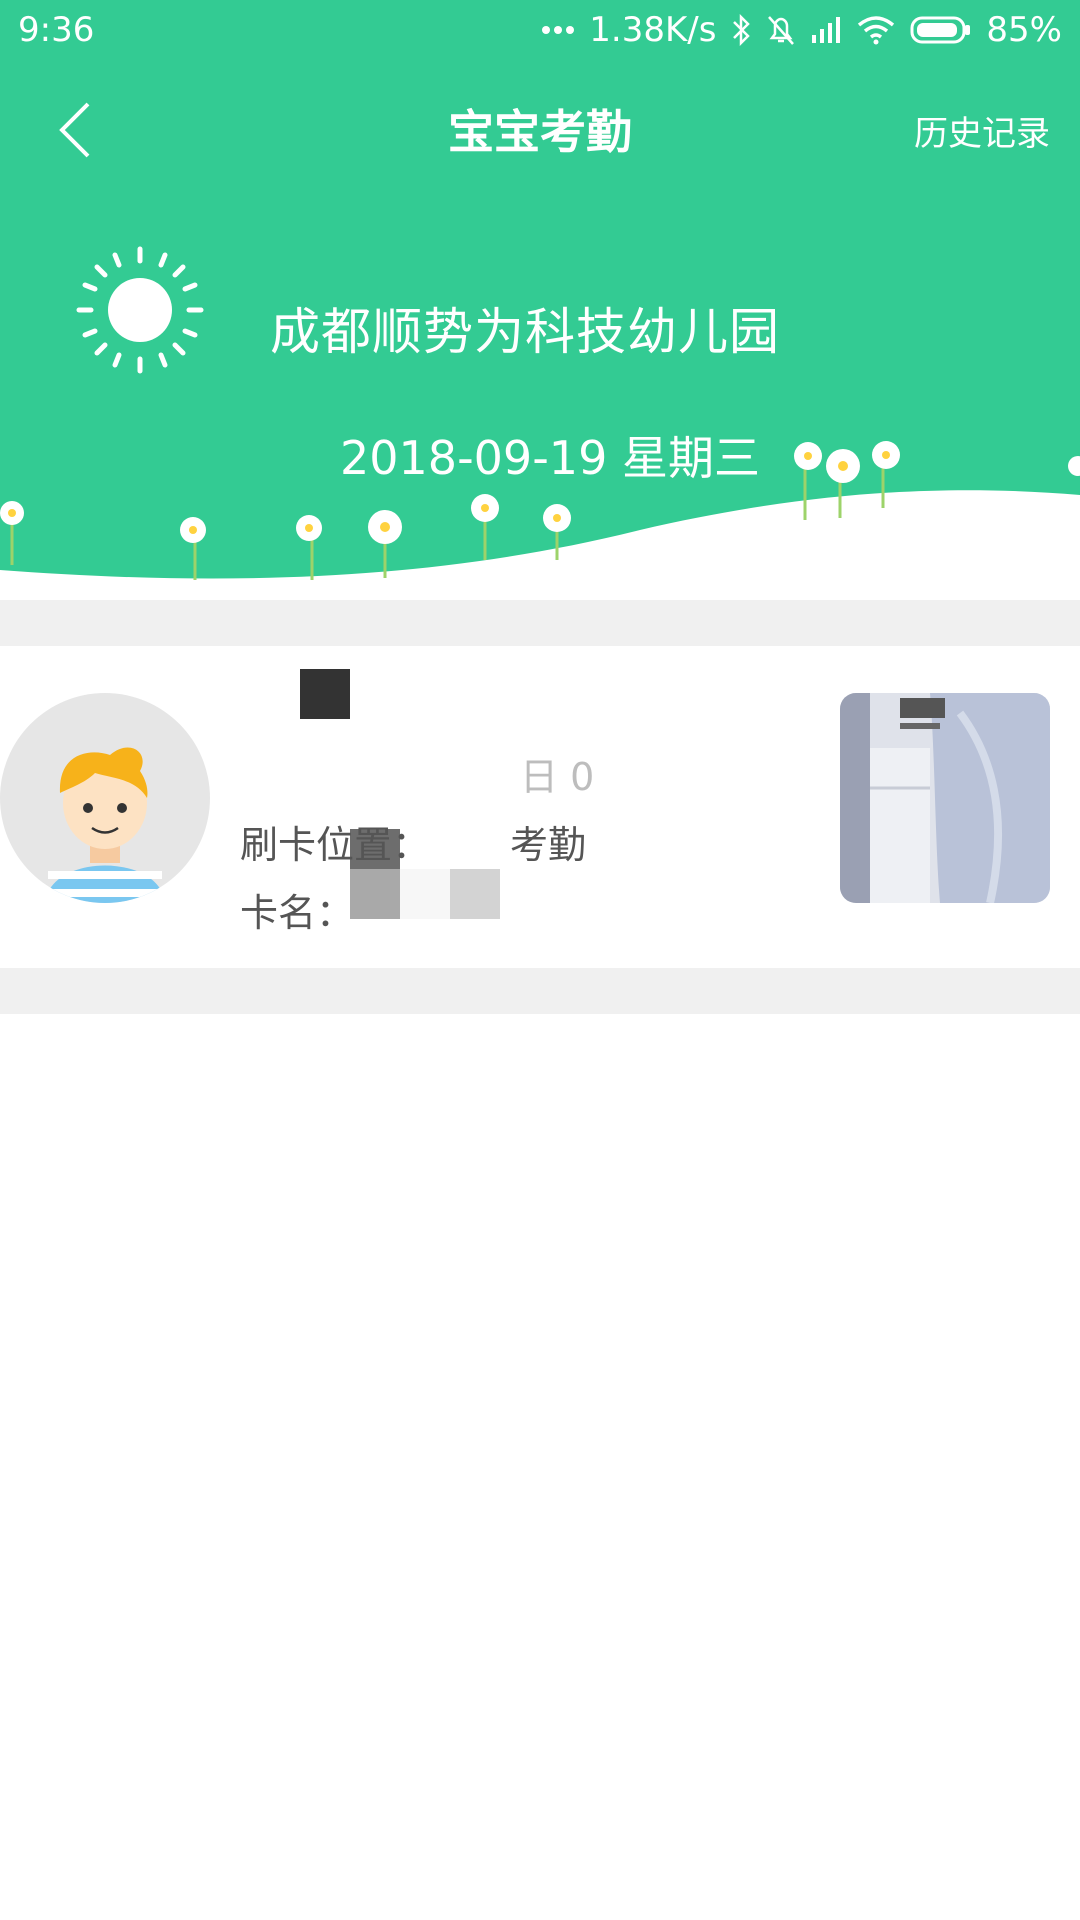 This screenshot has height=1920, width=1080. I want to click on boy-avatar-icon, so click(105, 825).